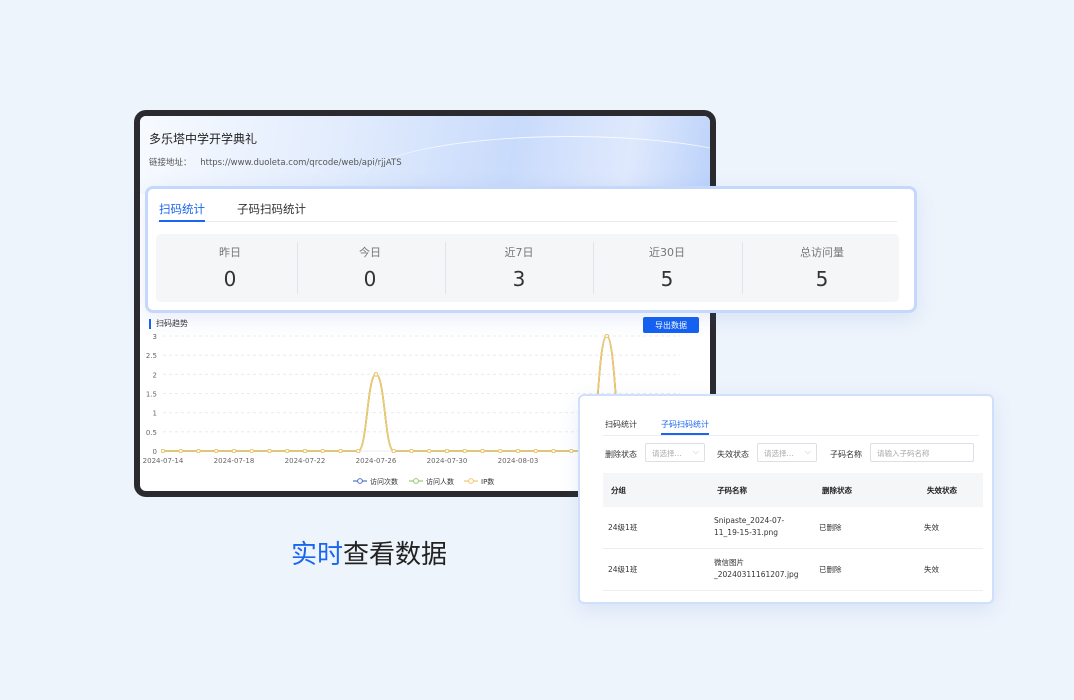  I want to click on table-row: 24级1班 微信图片 _20240311161207.jpg 已删除 失效, so click(793, 570).